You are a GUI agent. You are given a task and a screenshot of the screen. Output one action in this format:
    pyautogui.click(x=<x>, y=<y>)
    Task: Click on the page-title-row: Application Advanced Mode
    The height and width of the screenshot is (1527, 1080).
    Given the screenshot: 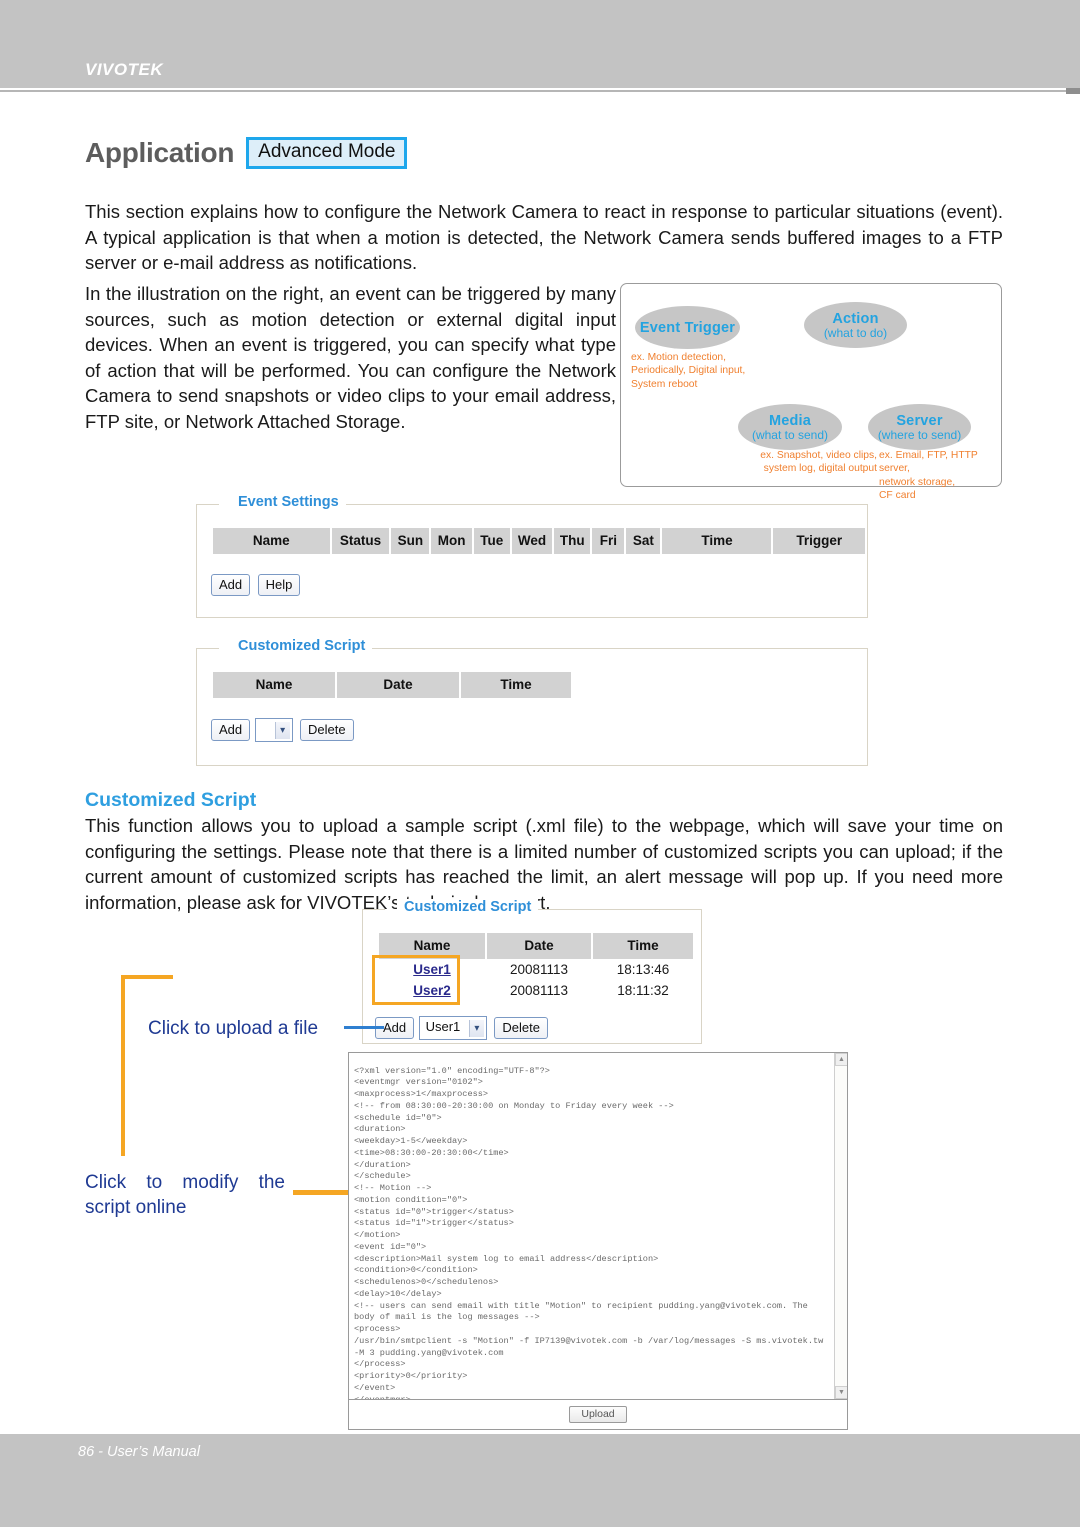 What is the action you would take?
    pyautogui.click(x=246, y=153)
    